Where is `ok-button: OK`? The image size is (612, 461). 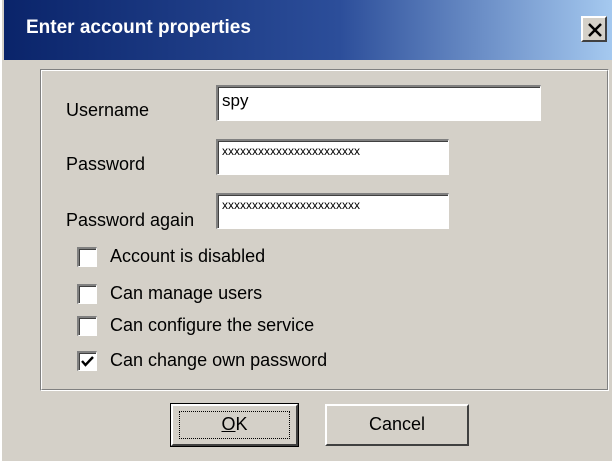 ok-button: OK is located at coordinates (234, 425).